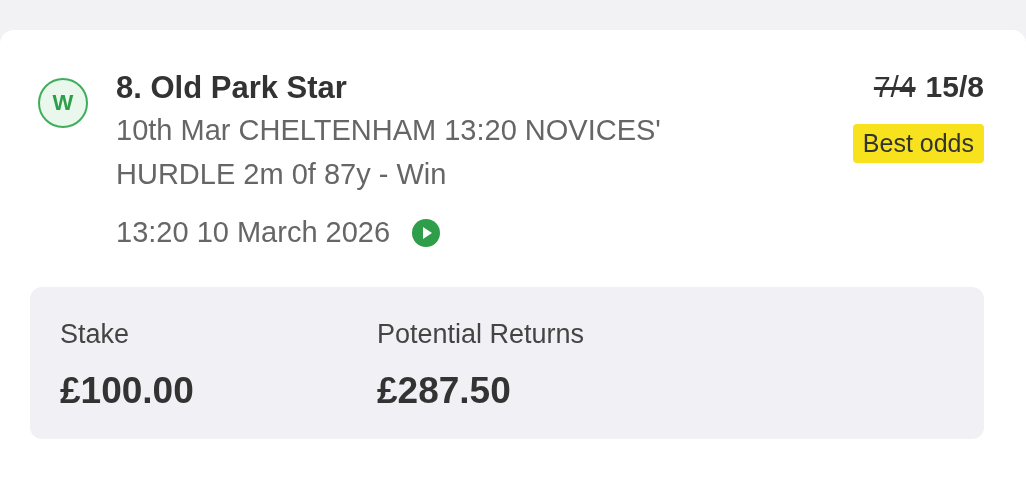  I want to click on current-odds: 15/8, so click(954, 87).